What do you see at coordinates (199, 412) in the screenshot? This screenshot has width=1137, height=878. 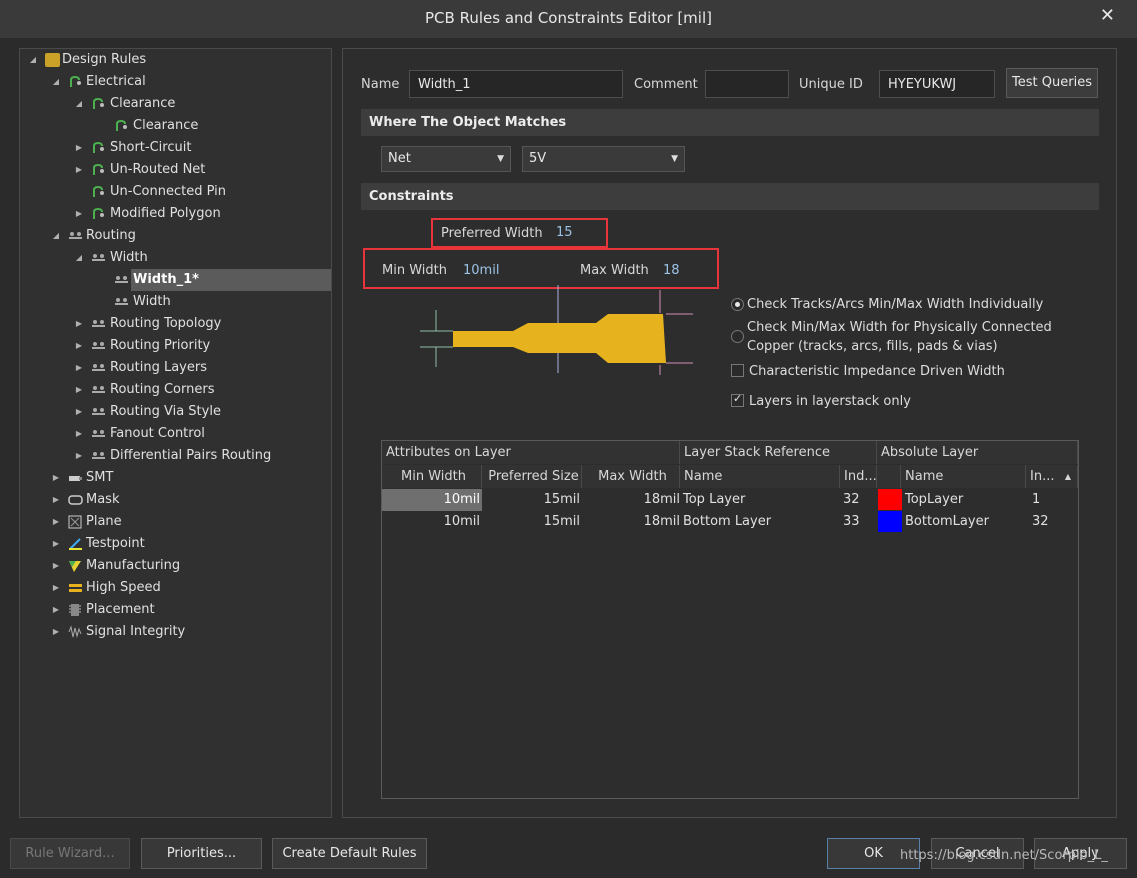 I see `tree-item-routing-via-style: ▶ Routing Via Style` at bounding box center [199, 412].